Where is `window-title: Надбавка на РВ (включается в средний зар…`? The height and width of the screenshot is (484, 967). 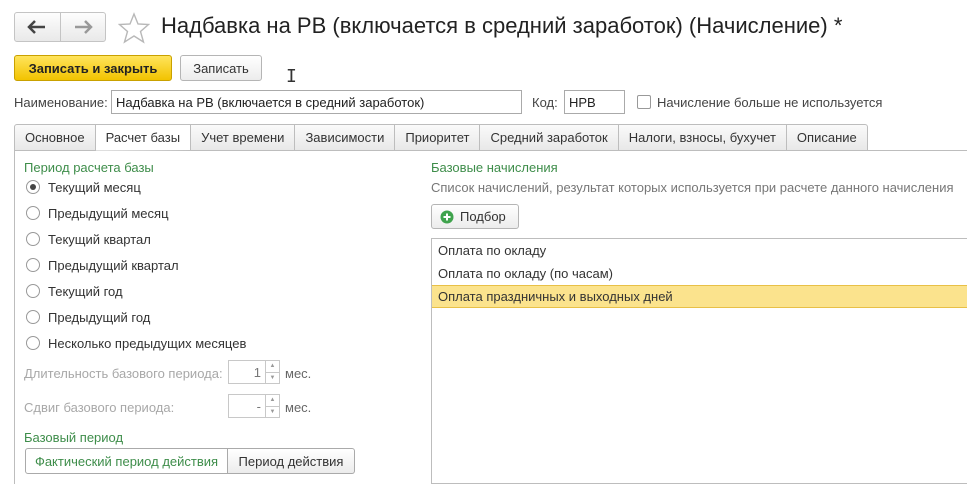
window-title: Надбавка на РВ (включается в средний зар… is located at coordinates (502, 25).